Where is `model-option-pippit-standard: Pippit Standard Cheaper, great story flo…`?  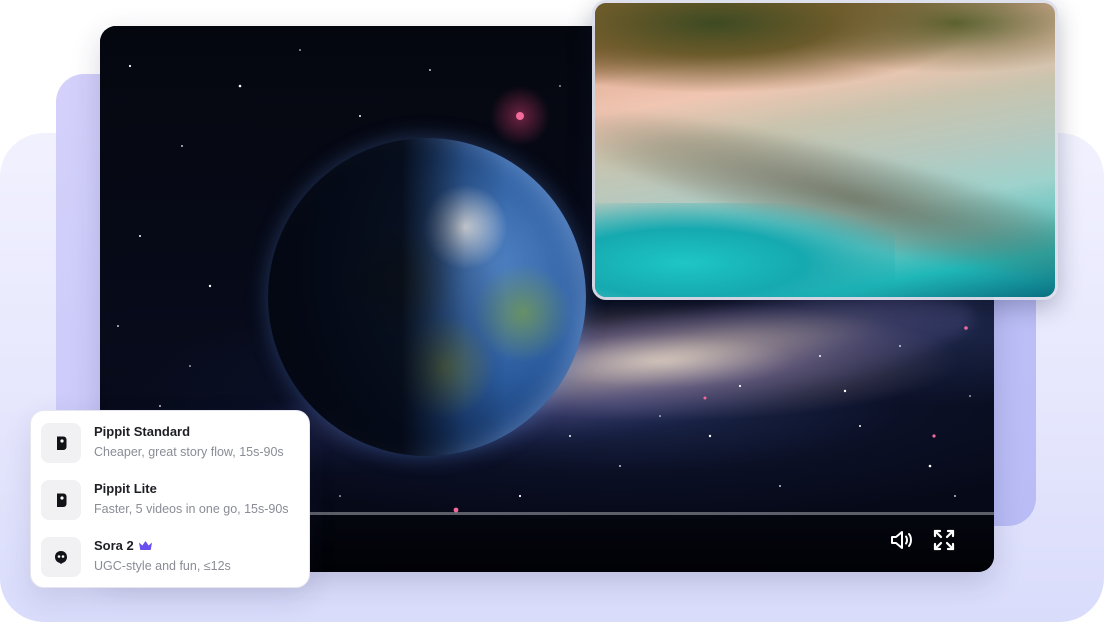 model-option-pippit-standard: Pippit Standard Cheaper, great story flo… is located at coordinates (171, 444).